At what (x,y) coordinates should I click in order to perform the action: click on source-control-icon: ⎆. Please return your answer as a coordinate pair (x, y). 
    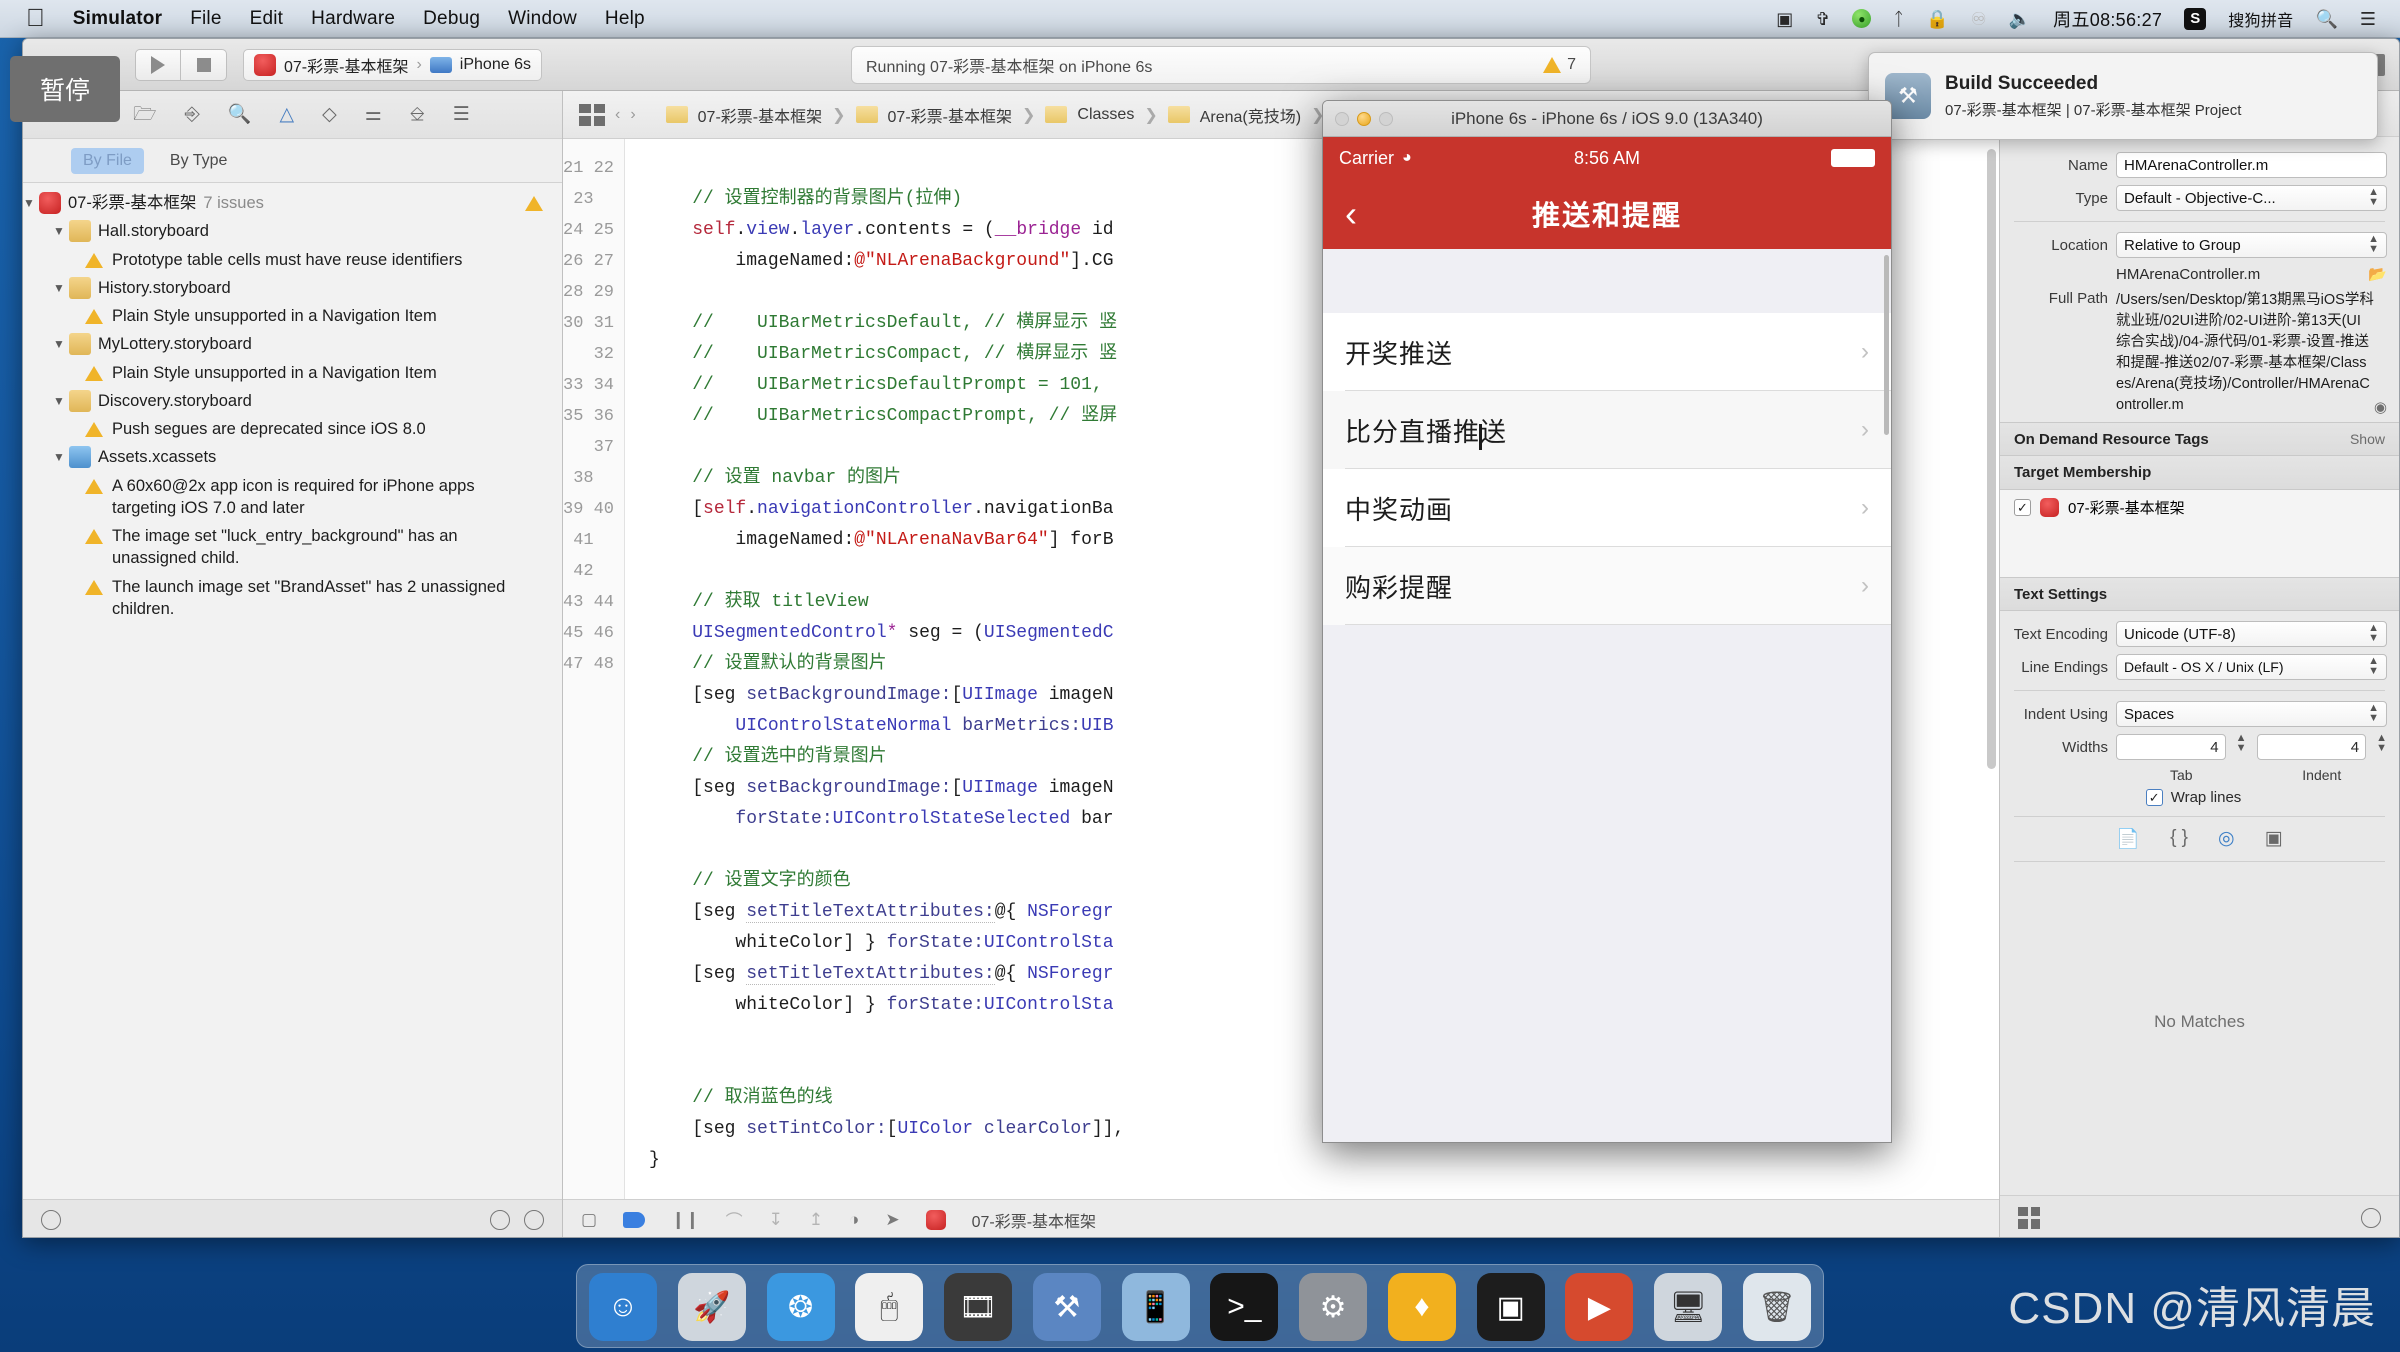
    Looking at the image, I should click on (192, 114).